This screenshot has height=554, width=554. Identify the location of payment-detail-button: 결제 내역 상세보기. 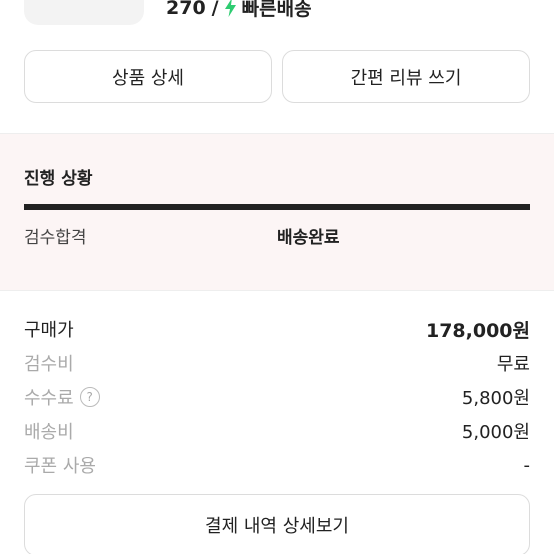
(277, 524).